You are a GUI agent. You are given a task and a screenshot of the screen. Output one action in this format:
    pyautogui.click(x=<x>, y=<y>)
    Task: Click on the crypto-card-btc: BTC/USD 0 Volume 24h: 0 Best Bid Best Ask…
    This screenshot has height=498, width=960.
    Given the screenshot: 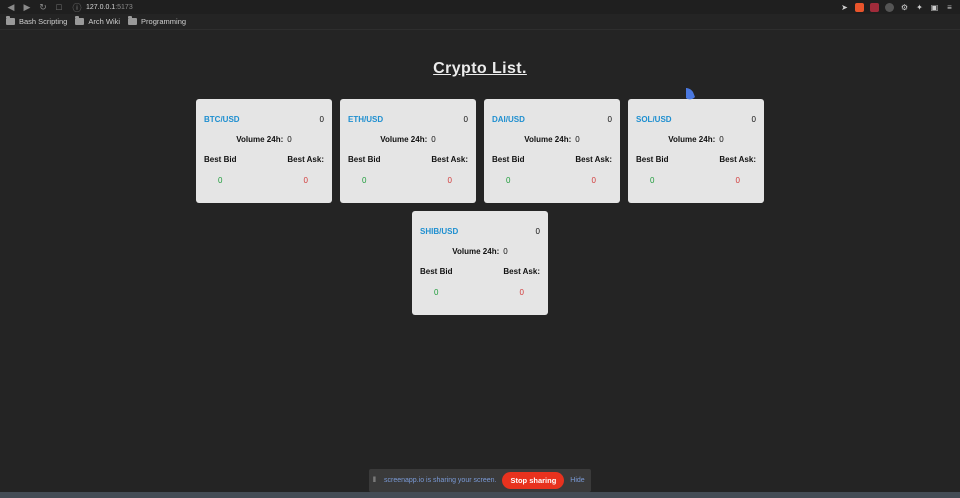 What is the action you would take?
    pyautogui.click(x=264, y=151)
    